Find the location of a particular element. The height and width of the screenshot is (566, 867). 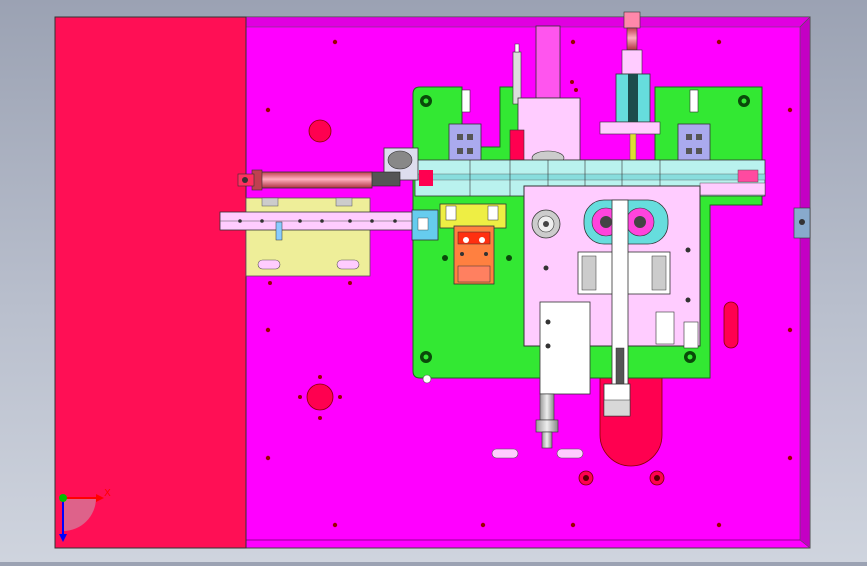

right-bracket is located at coordinates (802, 223).